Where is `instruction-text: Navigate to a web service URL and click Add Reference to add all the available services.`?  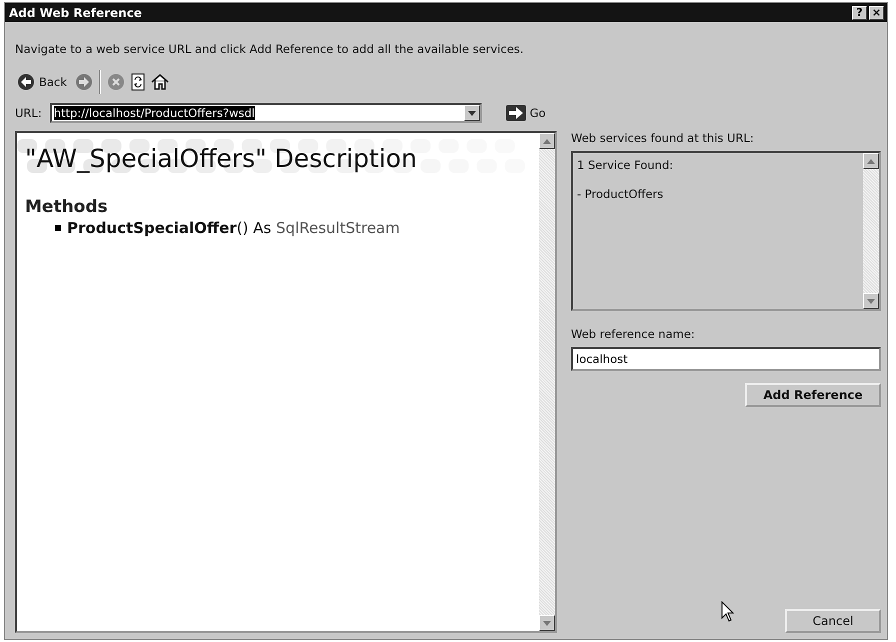
instruction-text: Navigate to a web service URL and click Add Reference to add all the available services. is located at coordinates (270, 49).